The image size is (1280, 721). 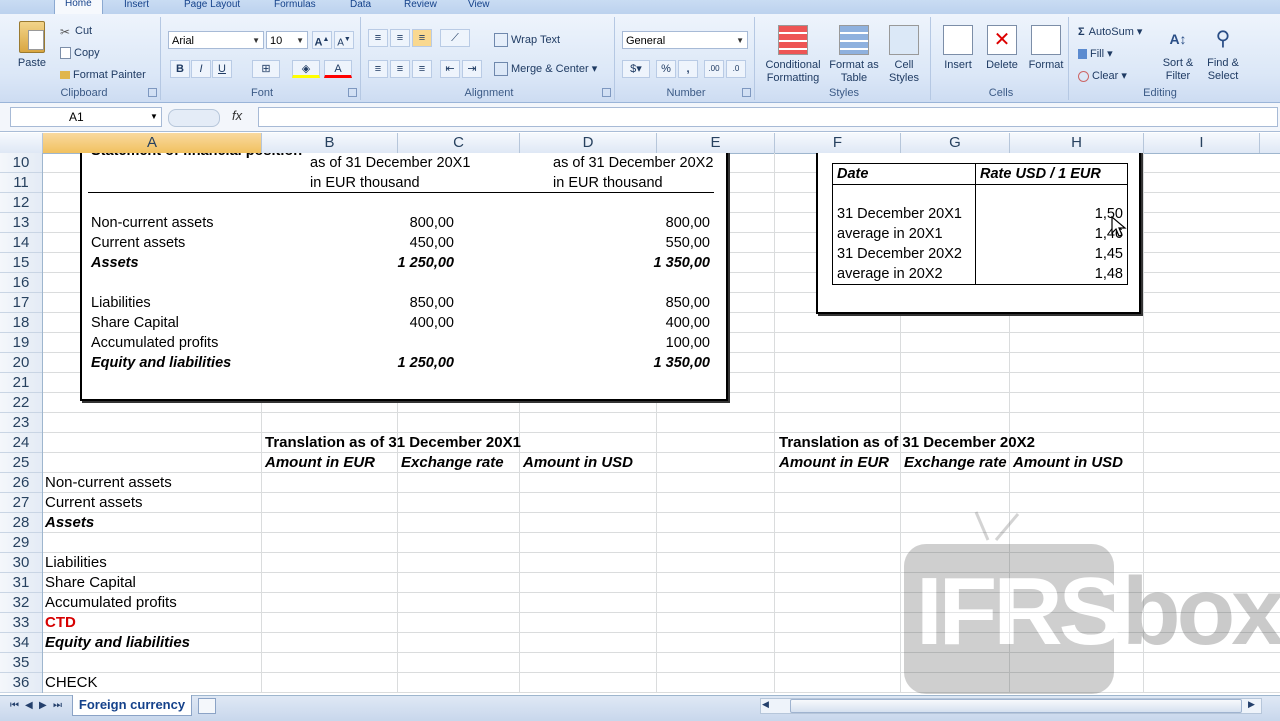 I want to click on first-sheet-nav-icon: ⏮, so click(x=14, y=705).